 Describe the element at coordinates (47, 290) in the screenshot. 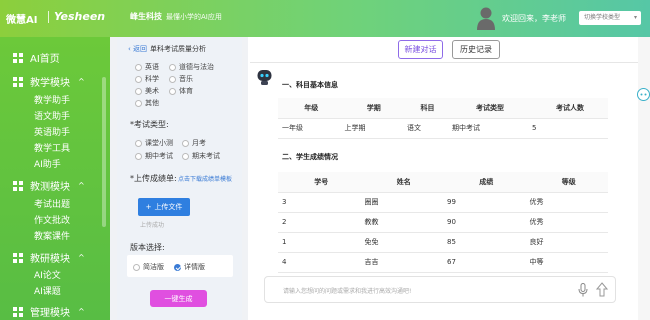

I see `sidebar-item-ai-topic: AI课题` at that location.